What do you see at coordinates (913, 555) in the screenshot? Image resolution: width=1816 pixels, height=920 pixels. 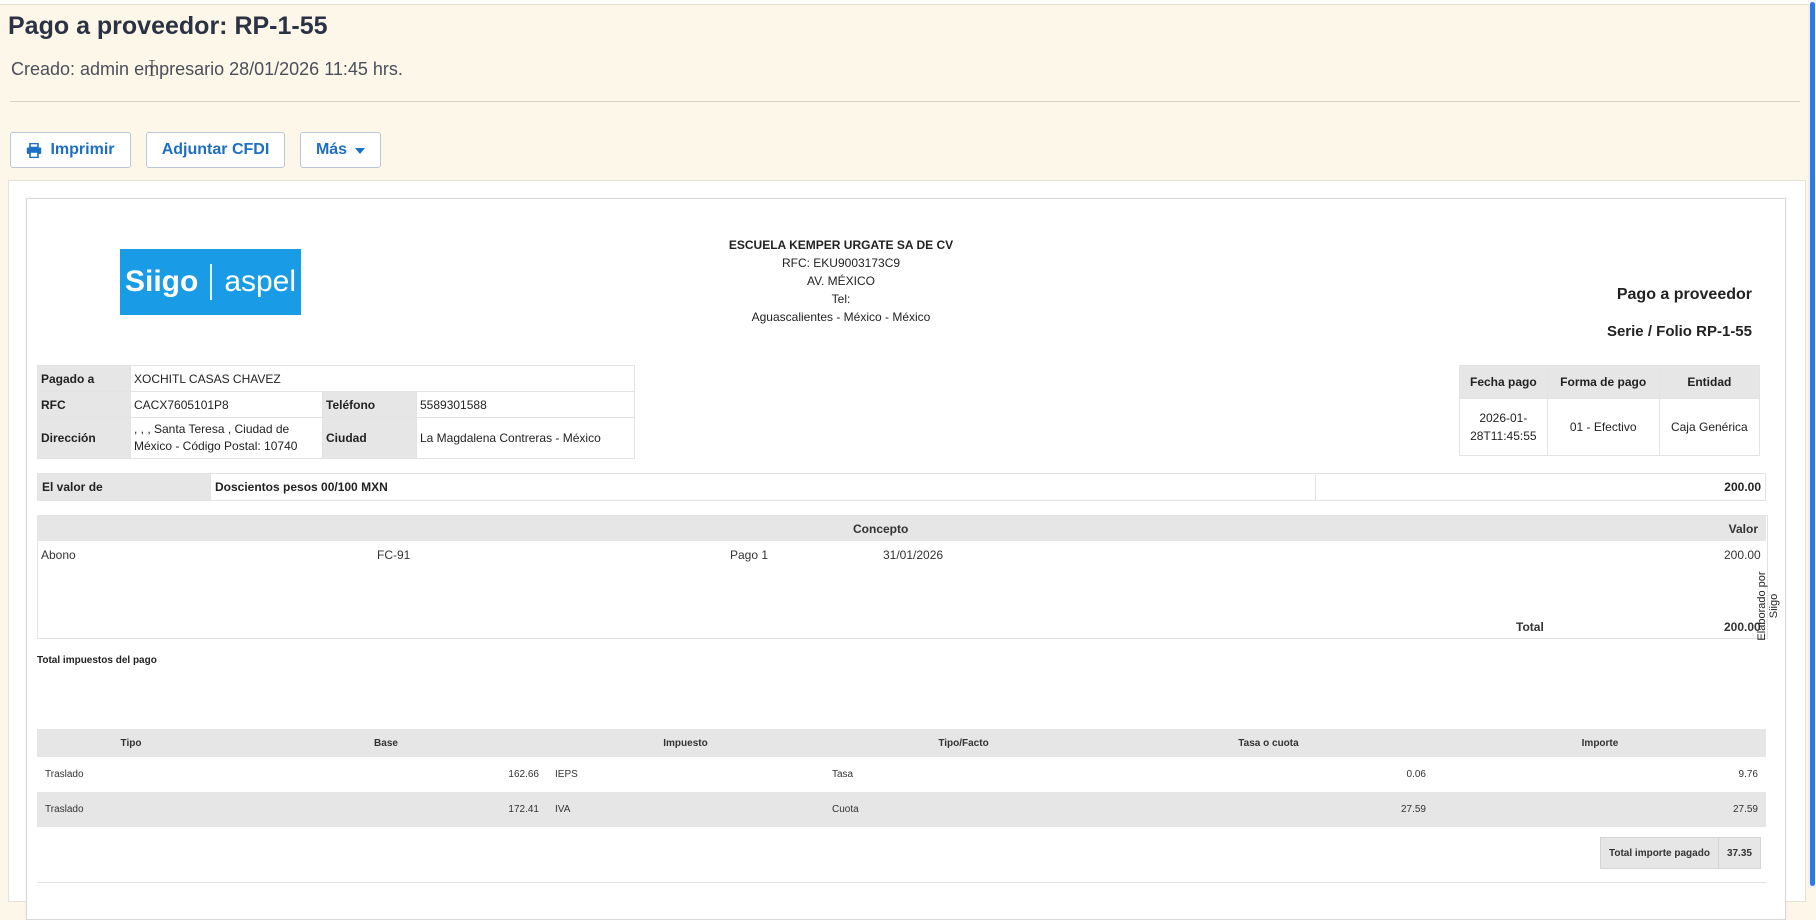 I see `concept-date: 31/01/2026` at bounding box center [913, 555].